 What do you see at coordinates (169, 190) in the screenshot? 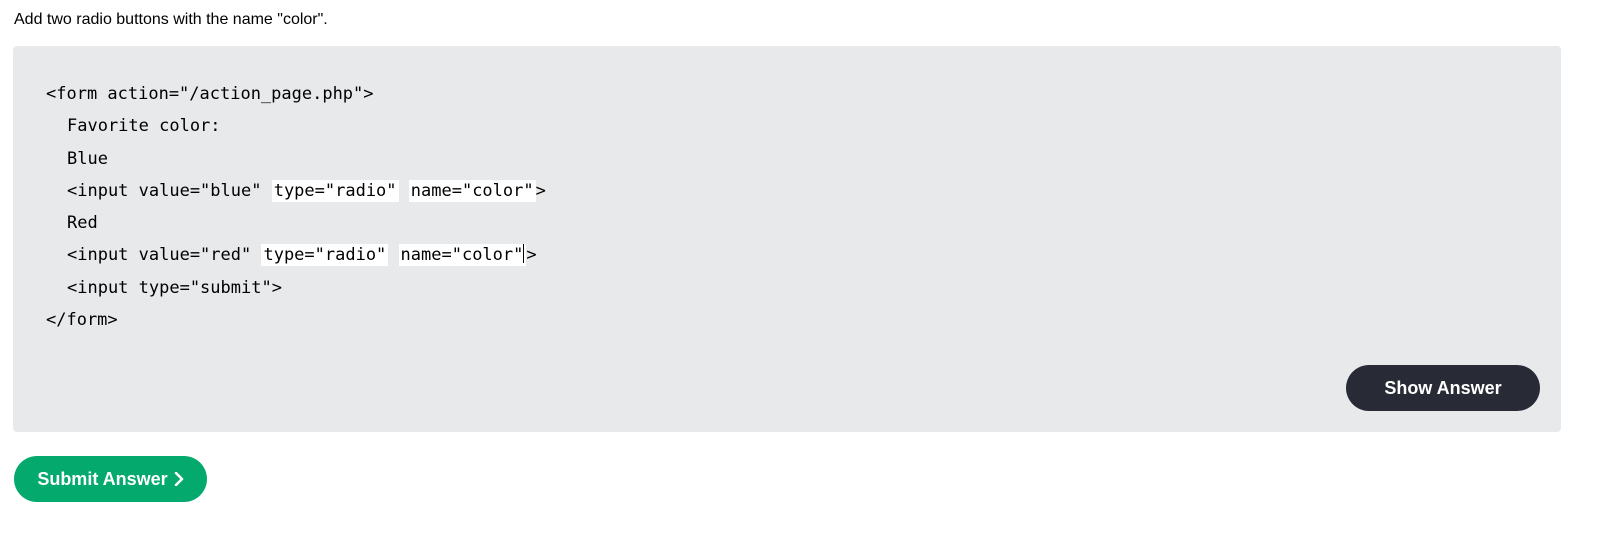
I see `code-text: <input value="blue"` at bounding box center [169, 190].